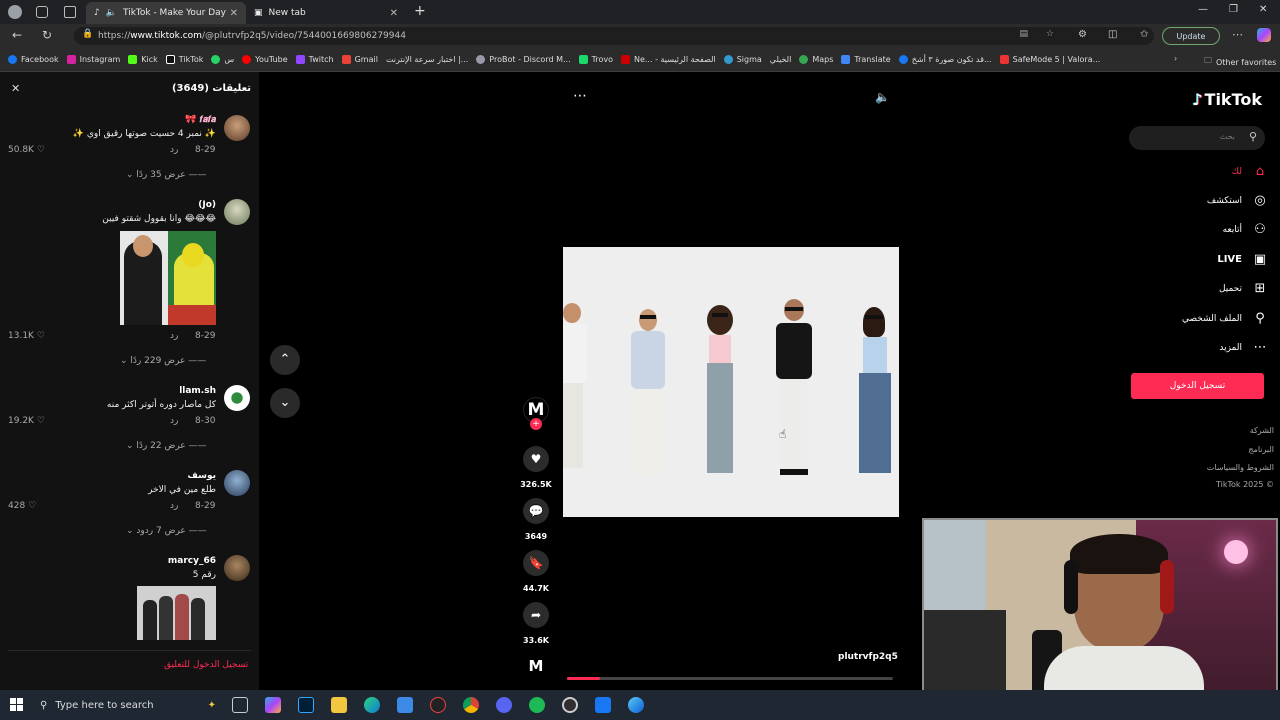 The image size is (1280, 720). Describe the element at coordinates (1233, 9) in the screenshot. I see `restore-button: ❐` at that location.